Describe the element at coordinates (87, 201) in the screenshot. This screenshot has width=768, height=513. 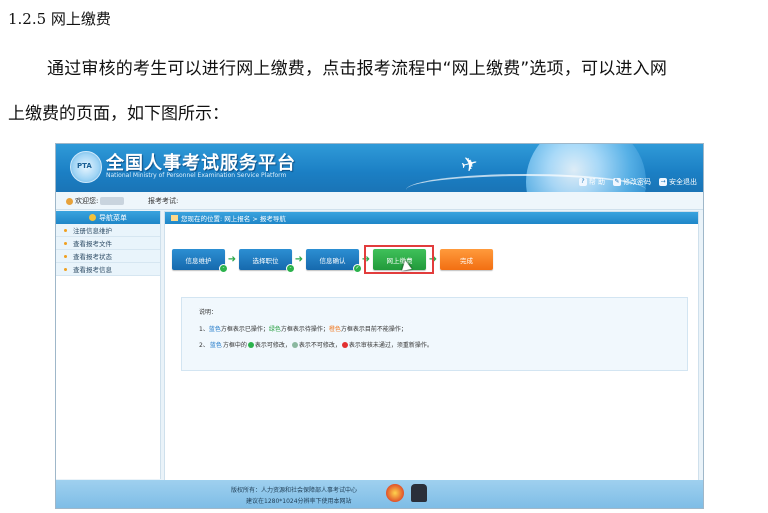
I see `welcome-label: 欢迎您:` at that location.